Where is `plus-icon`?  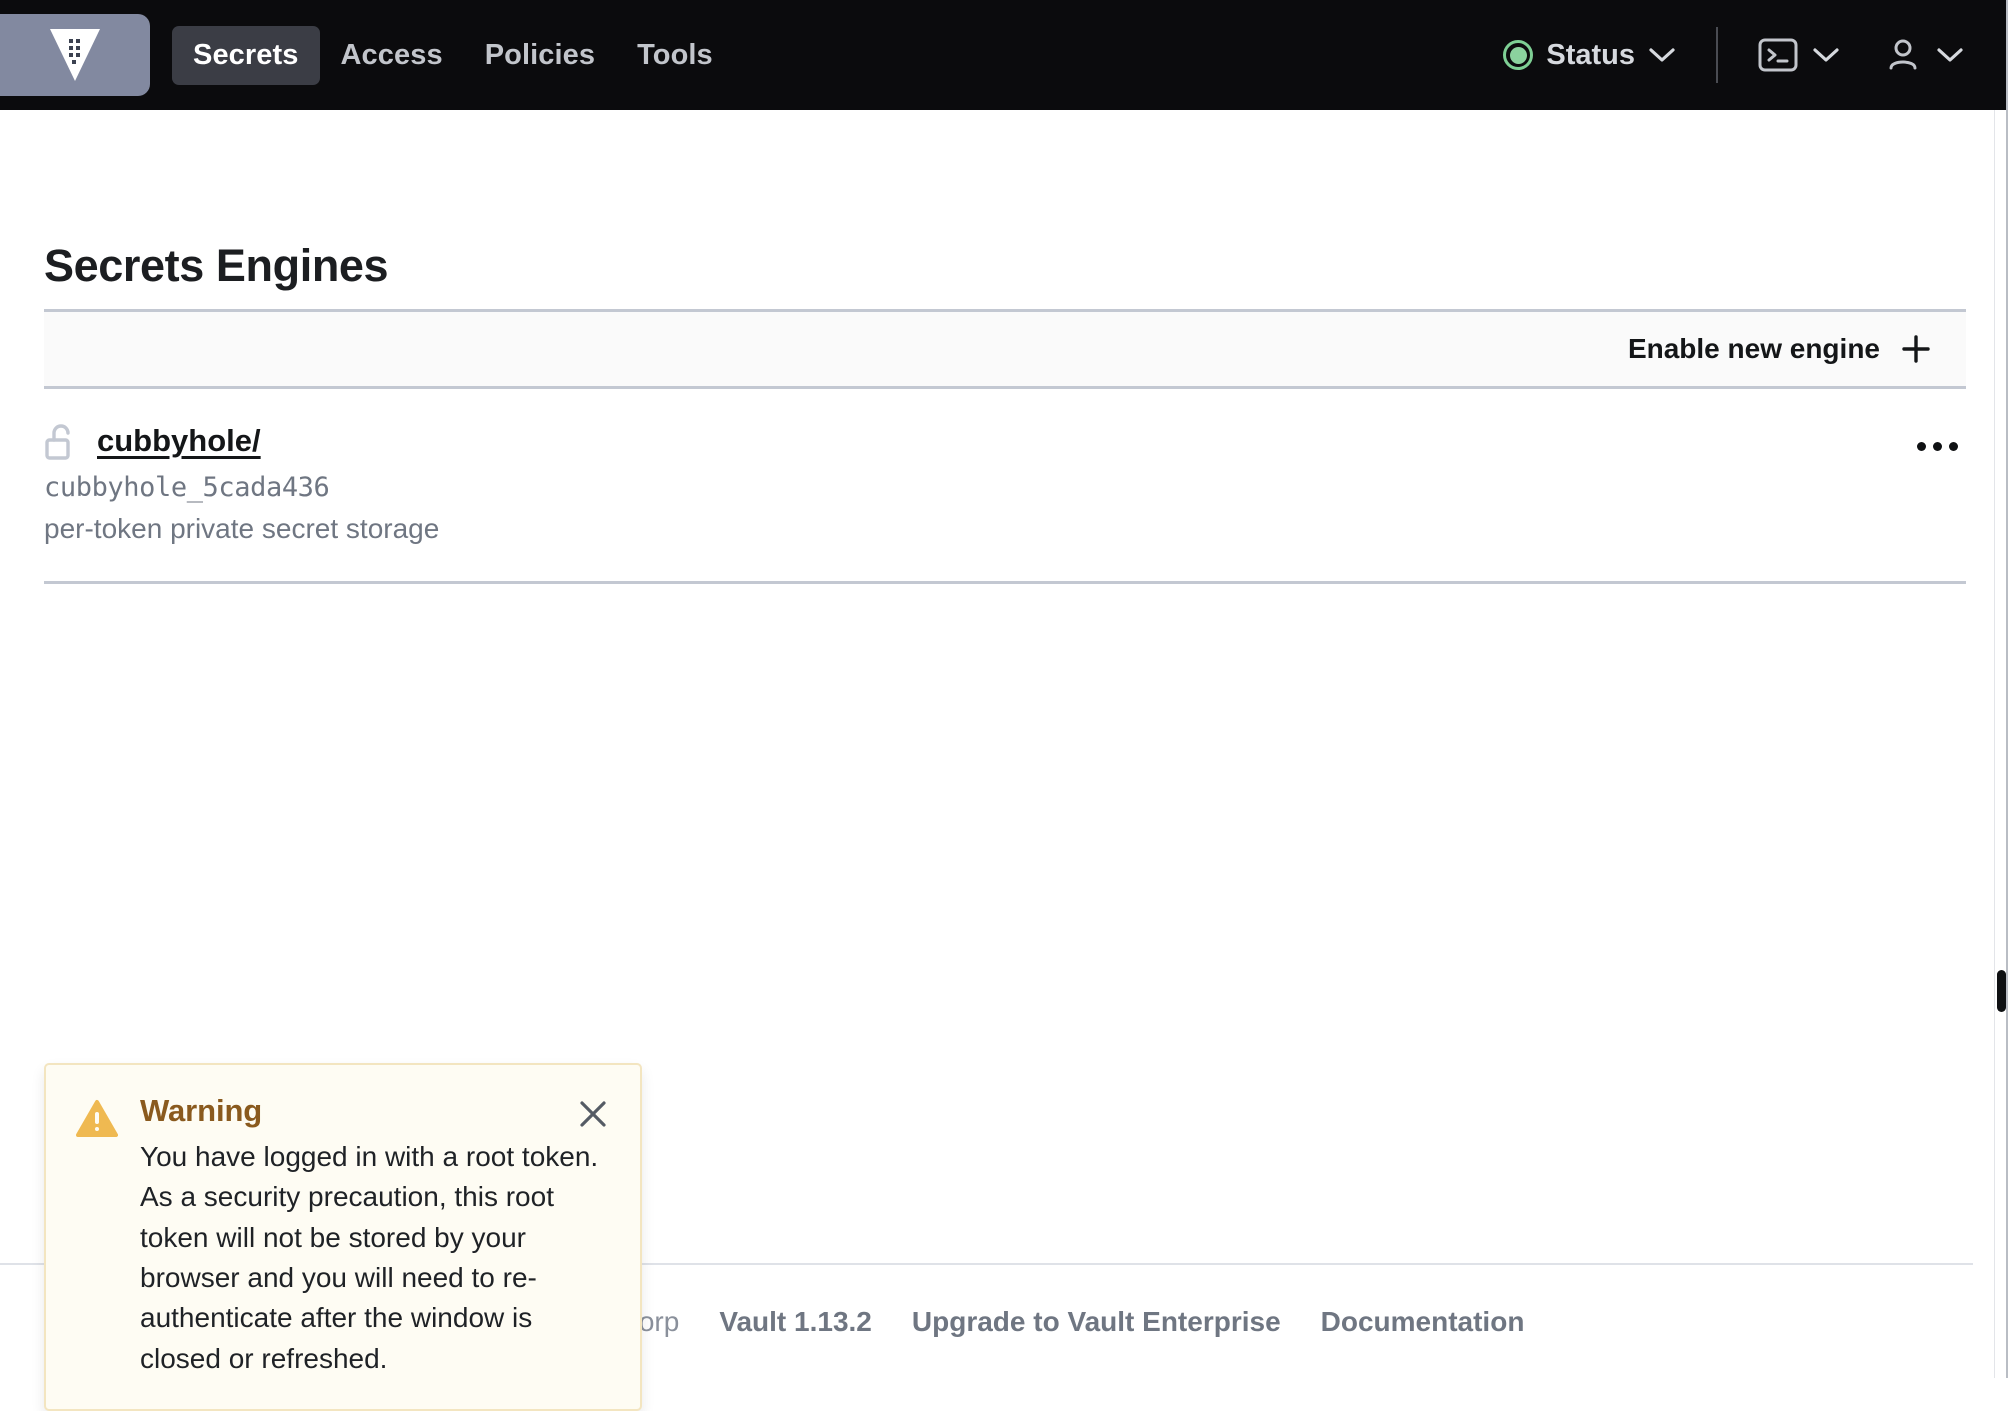 plus-icon is located at coordinates (1916, 349).